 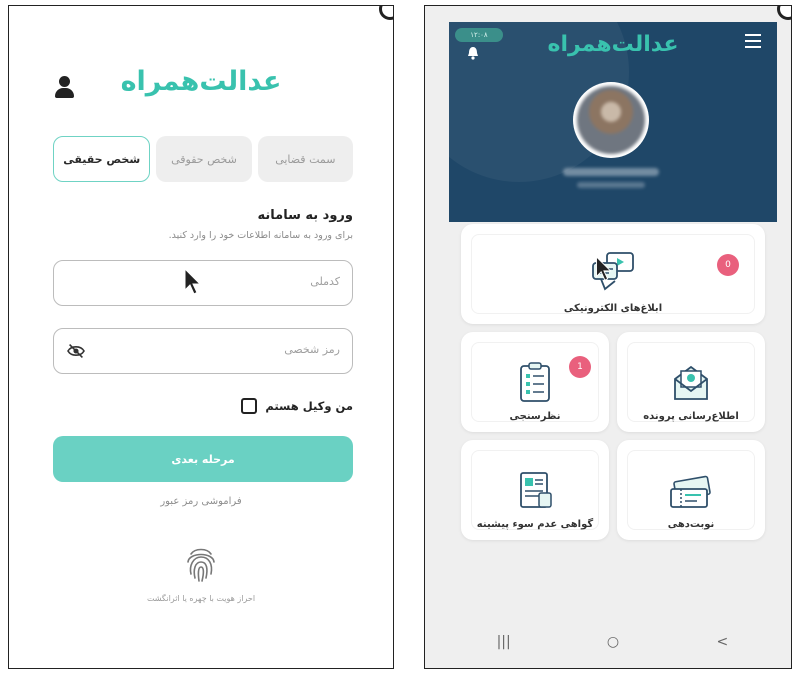 I want to click on menu-icon, so click(x=753, y=41).